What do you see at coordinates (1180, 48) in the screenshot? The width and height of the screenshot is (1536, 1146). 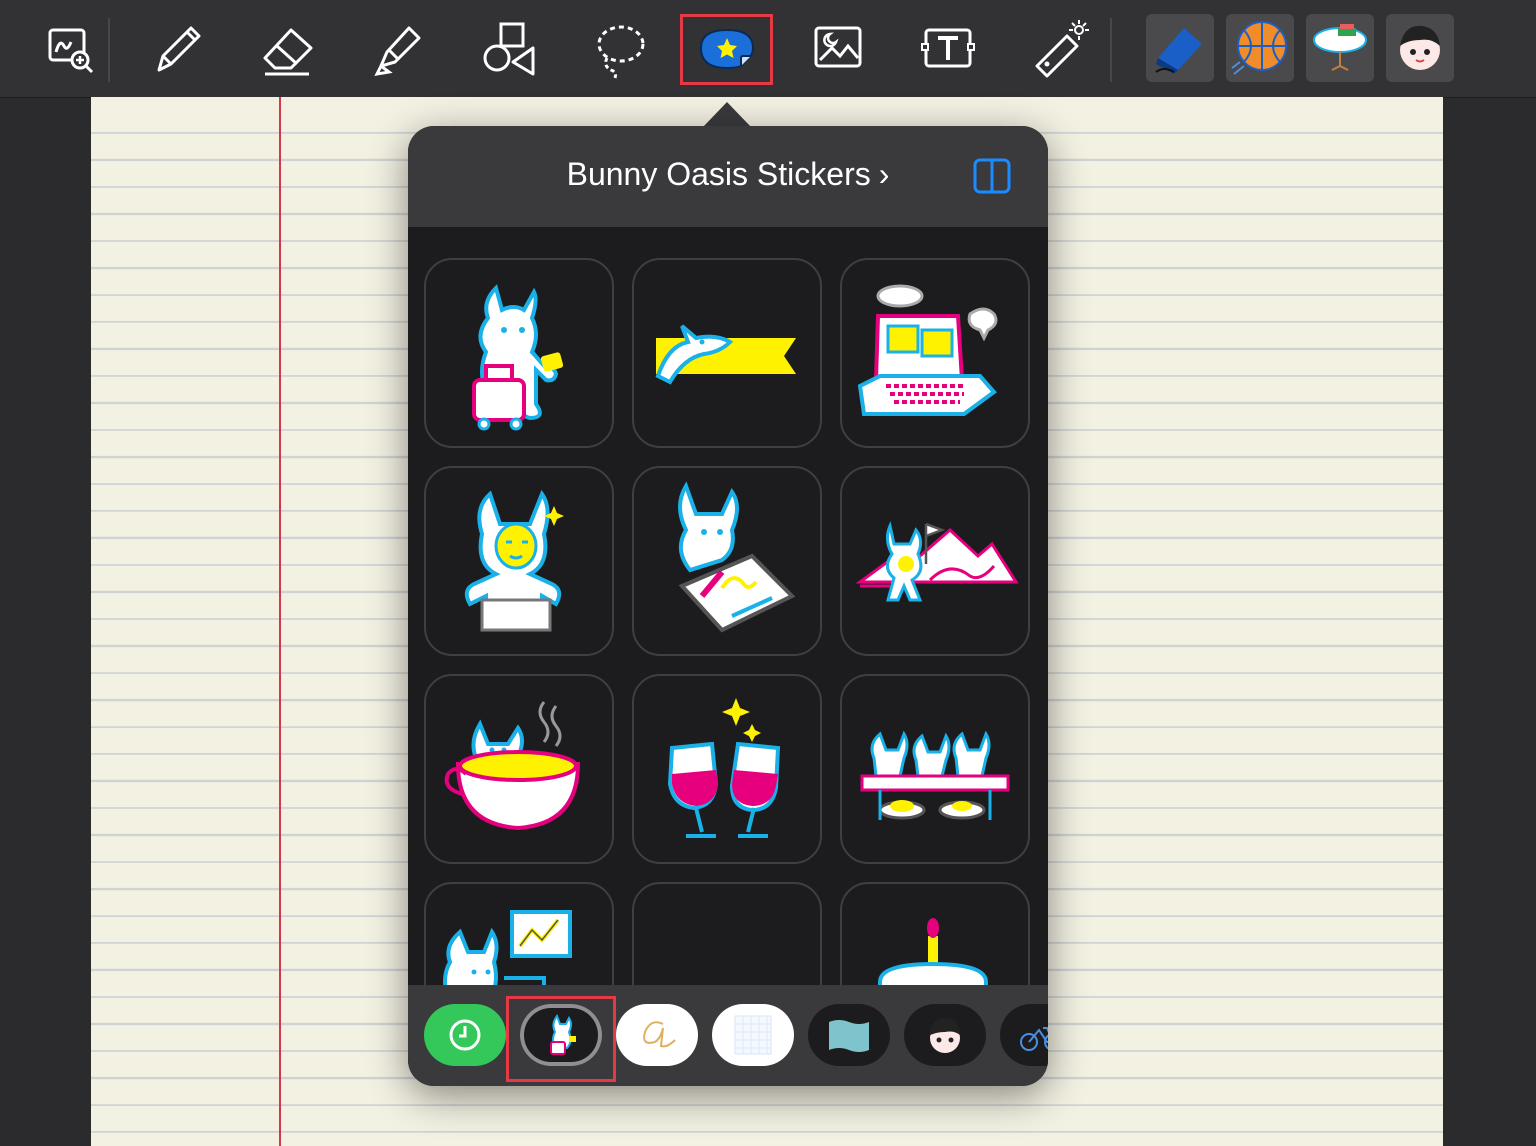 I see `favorite-eraser-sticker-icon` at bounding box center [1180, 48].